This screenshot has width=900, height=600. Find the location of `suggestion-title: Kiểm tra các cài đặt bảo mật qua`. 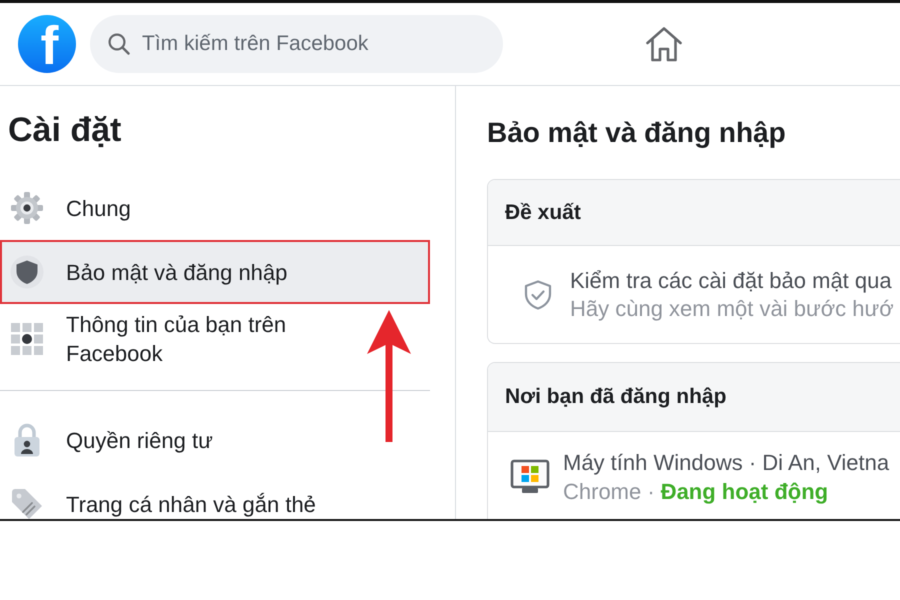

suggestion-title: Kiểm tra các cài đặt bảo mật qua is located at coordinates (732, 280).